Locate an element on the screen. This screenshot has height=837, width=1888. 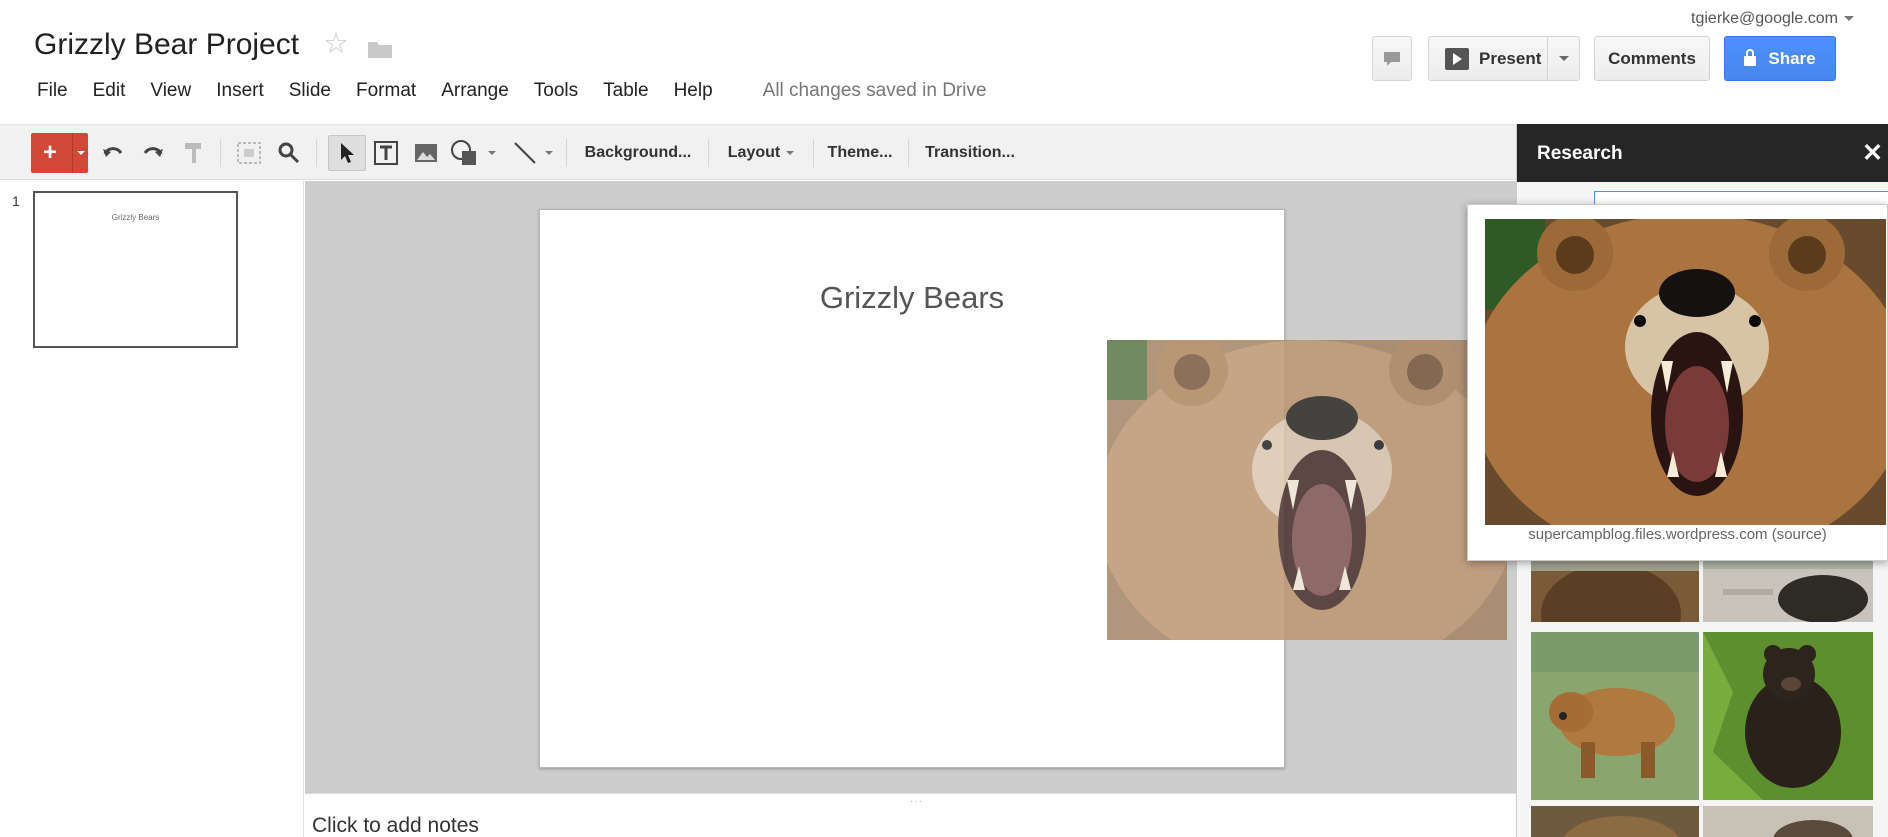
image-icon is located at coordinates (426, 153).